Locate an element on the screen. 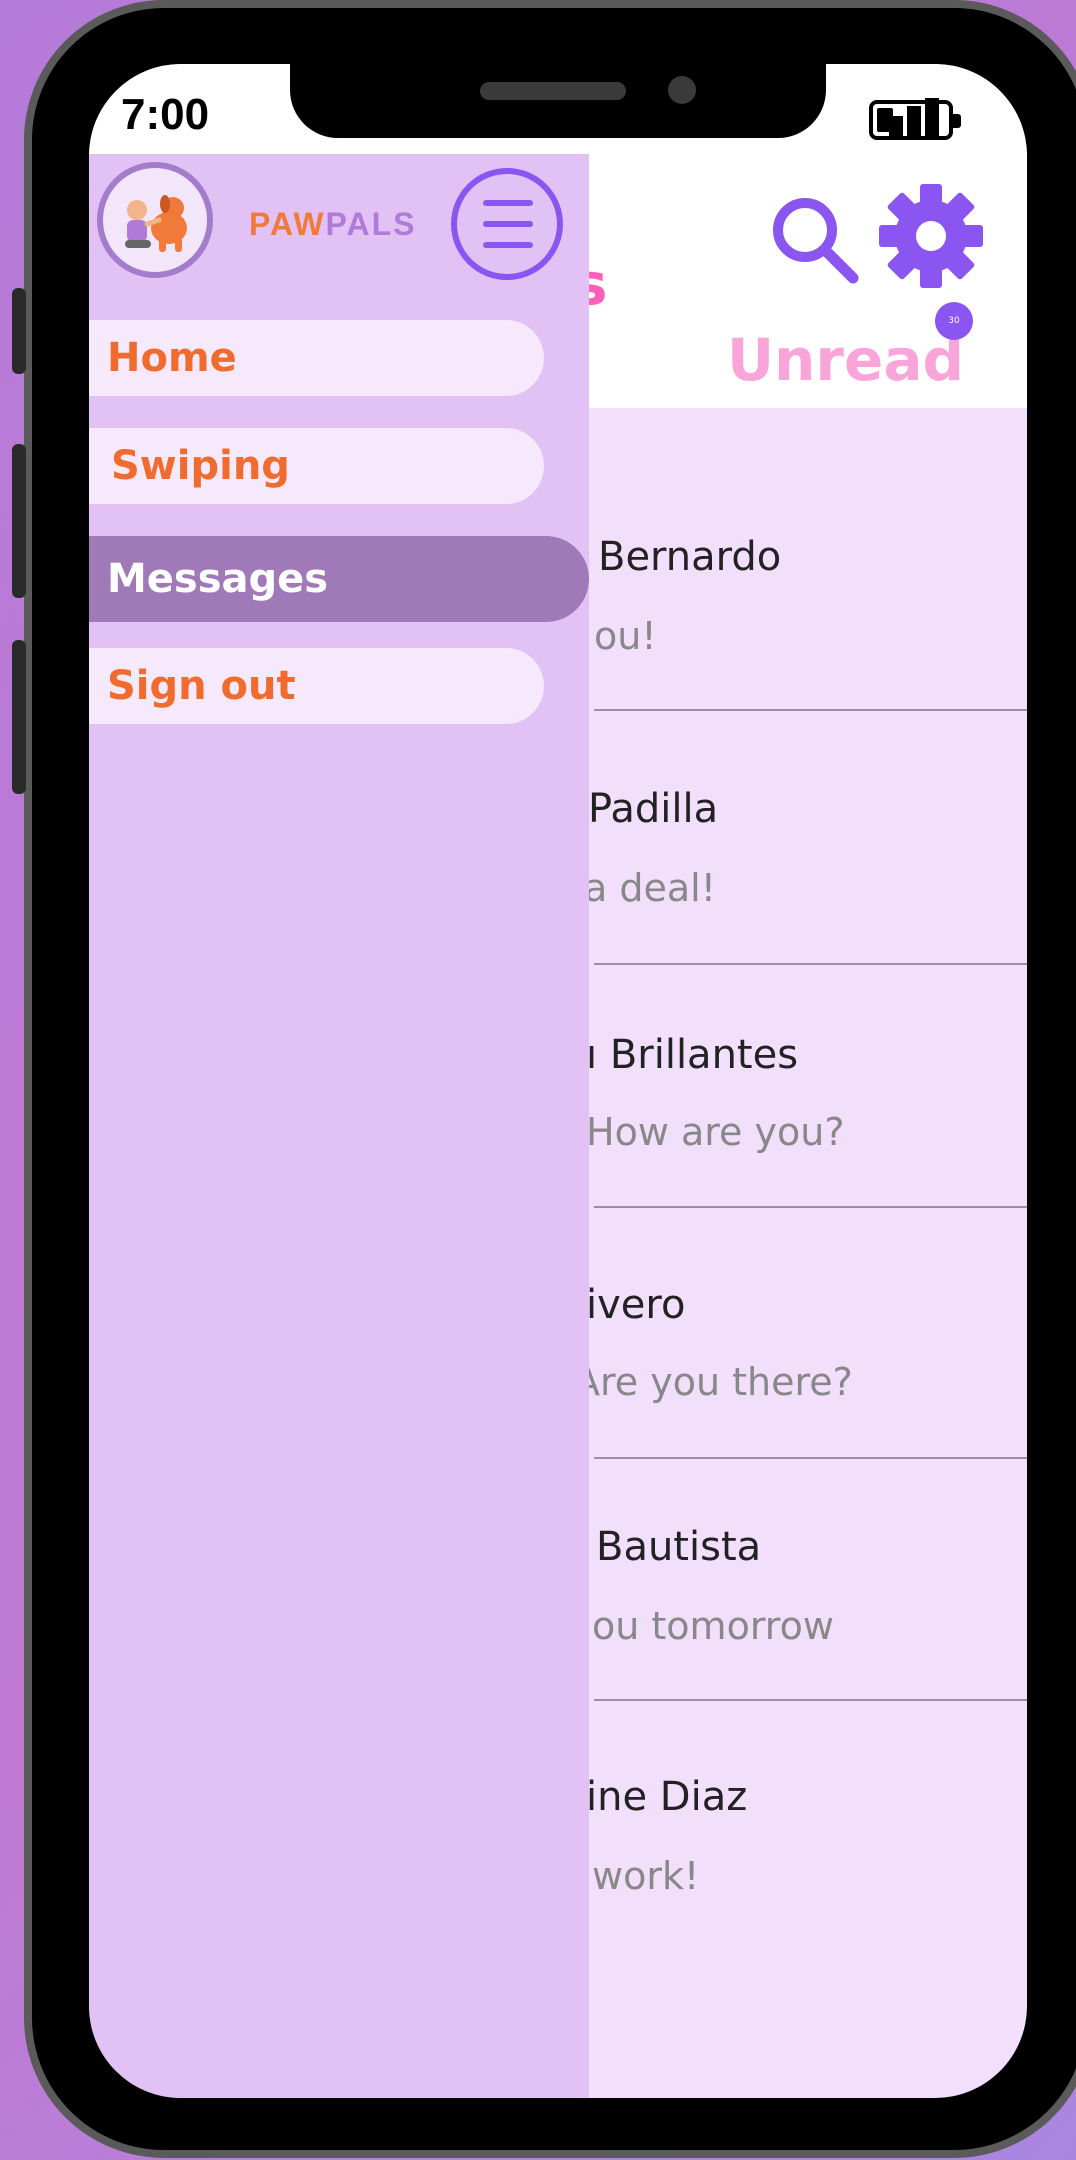  message-preview: How are you? is located at coordinates (715, 1132).